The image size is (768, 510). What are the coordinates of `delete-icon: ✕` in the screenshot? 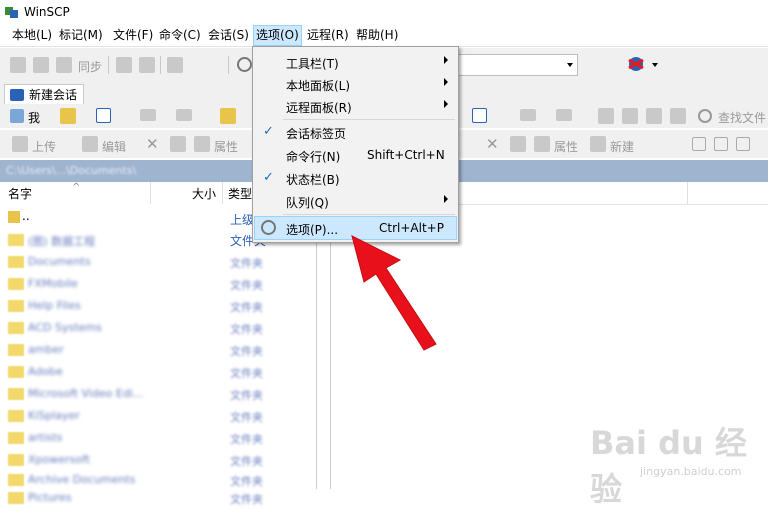 It's located at (152, 144).